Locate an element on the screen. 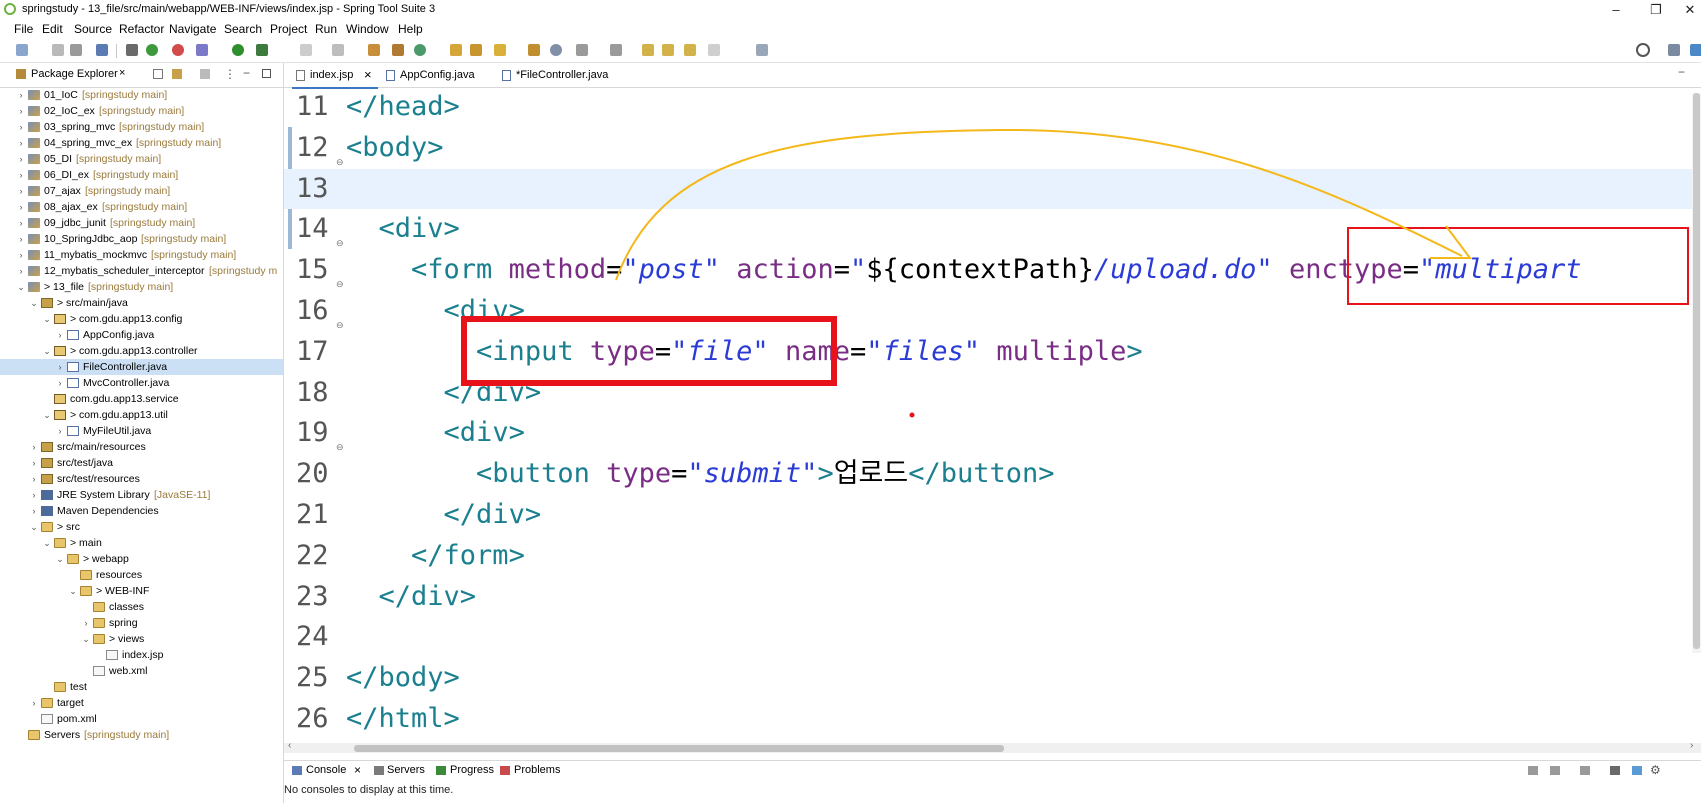  search-icon is located at coordinates (1643, 50).